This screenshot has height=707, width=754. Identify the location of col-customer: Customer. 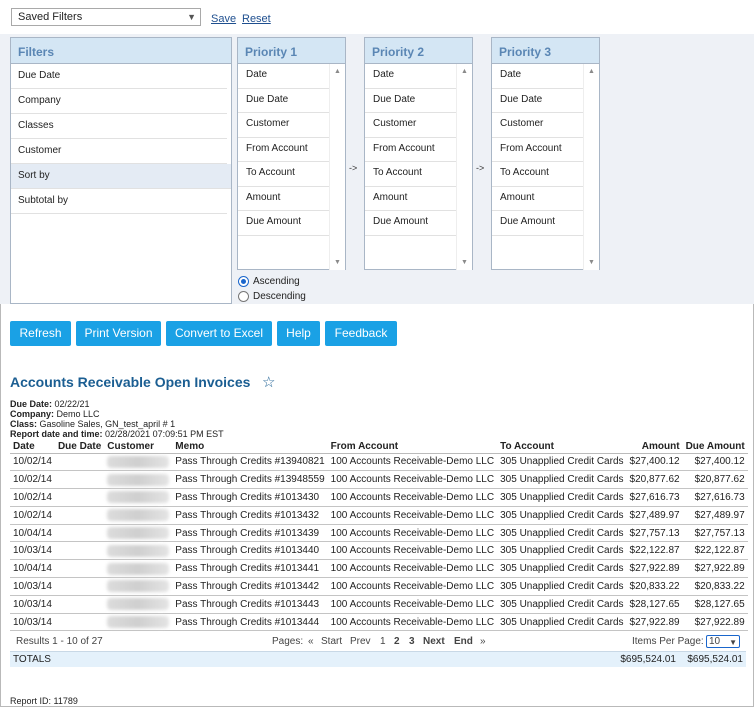
(138, 447).